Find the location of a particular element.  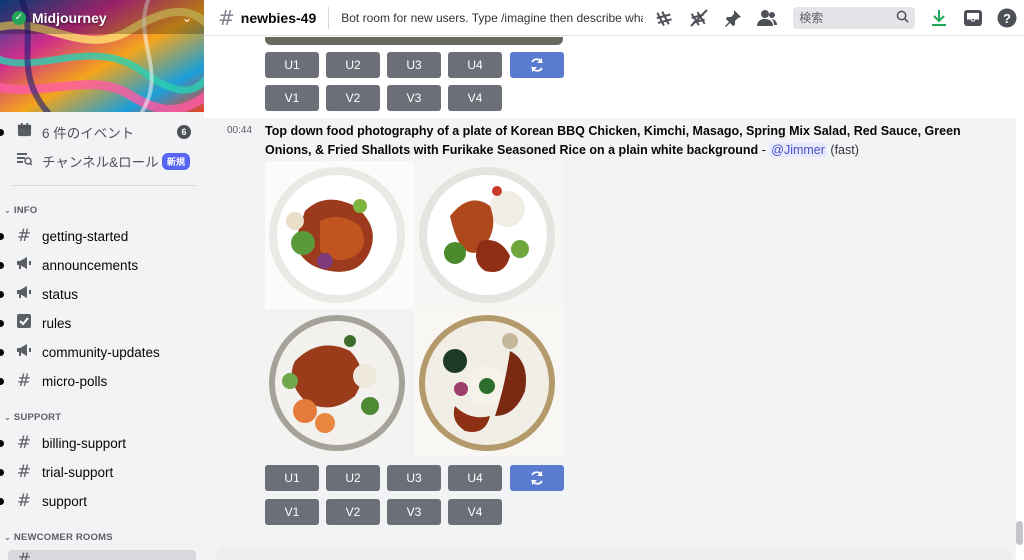

browse-channels-icon is located at coordinates (24, 161).